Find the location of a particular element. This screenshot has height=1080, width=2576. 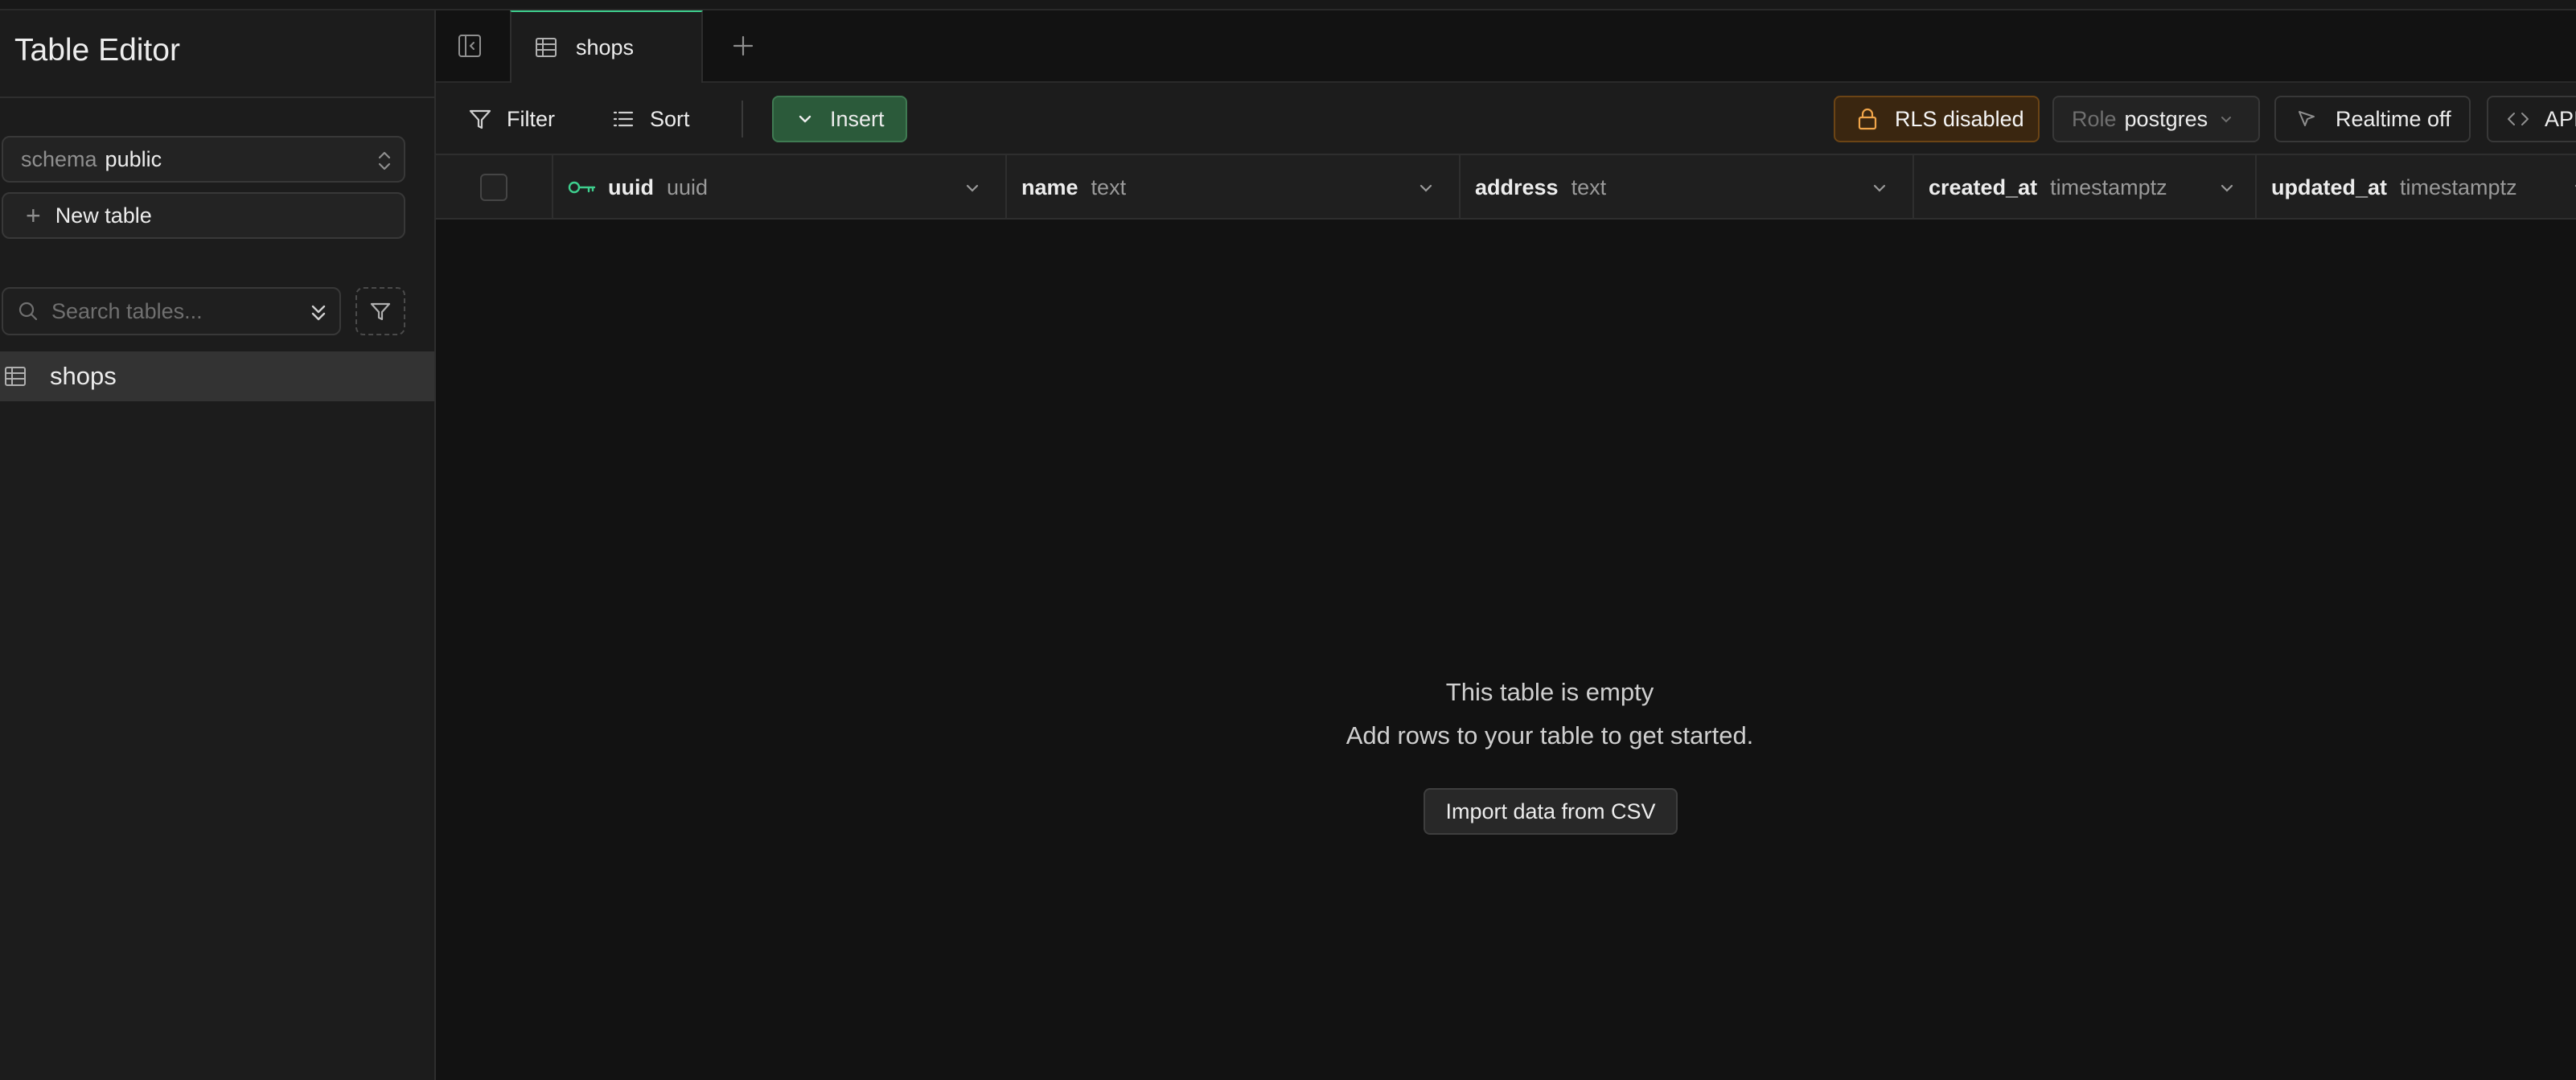

column-name: created_at is located at coordinates (1983, 187).